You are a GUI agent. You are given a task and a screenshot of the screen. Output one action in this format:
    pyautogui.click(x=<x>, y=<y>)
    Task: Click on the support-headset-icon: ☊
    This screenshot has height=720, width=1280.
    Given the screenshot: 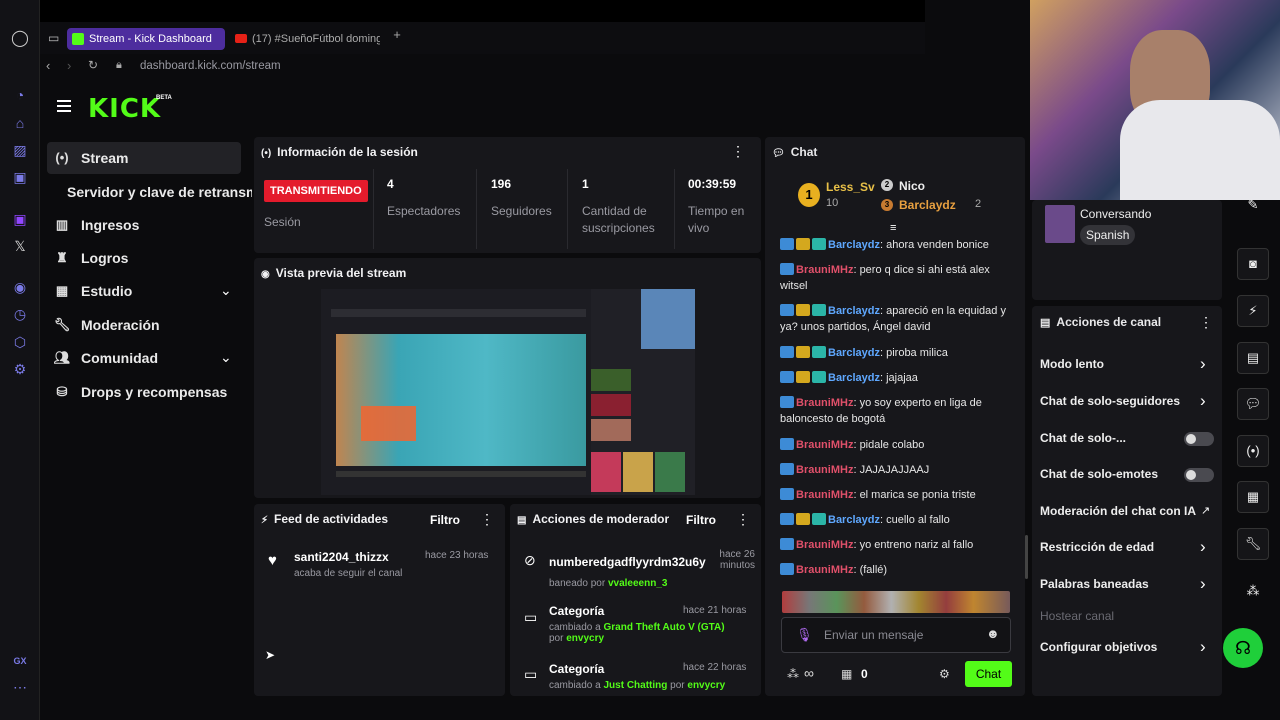 What is the action you would take?
    pyautogui.click(x=1243, y=648)
    